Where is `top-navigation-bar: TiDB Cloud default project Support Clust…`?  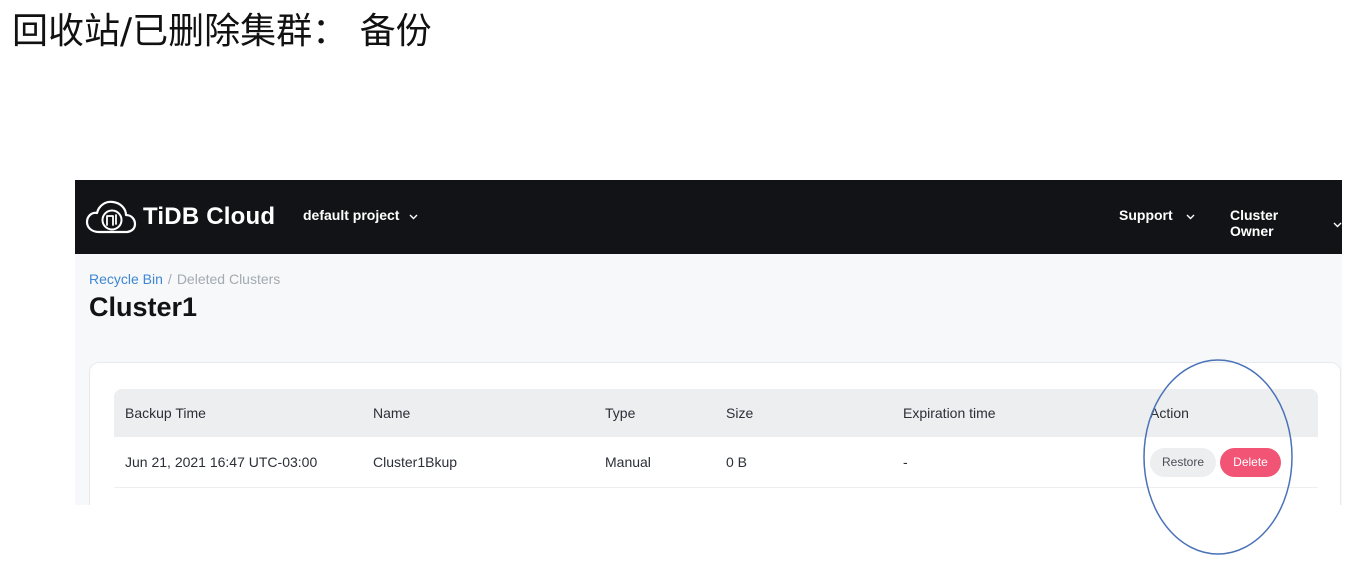 top-navigation-bar: TiDB Cloud default project Support Clust… is located at coordinates (708, 217).